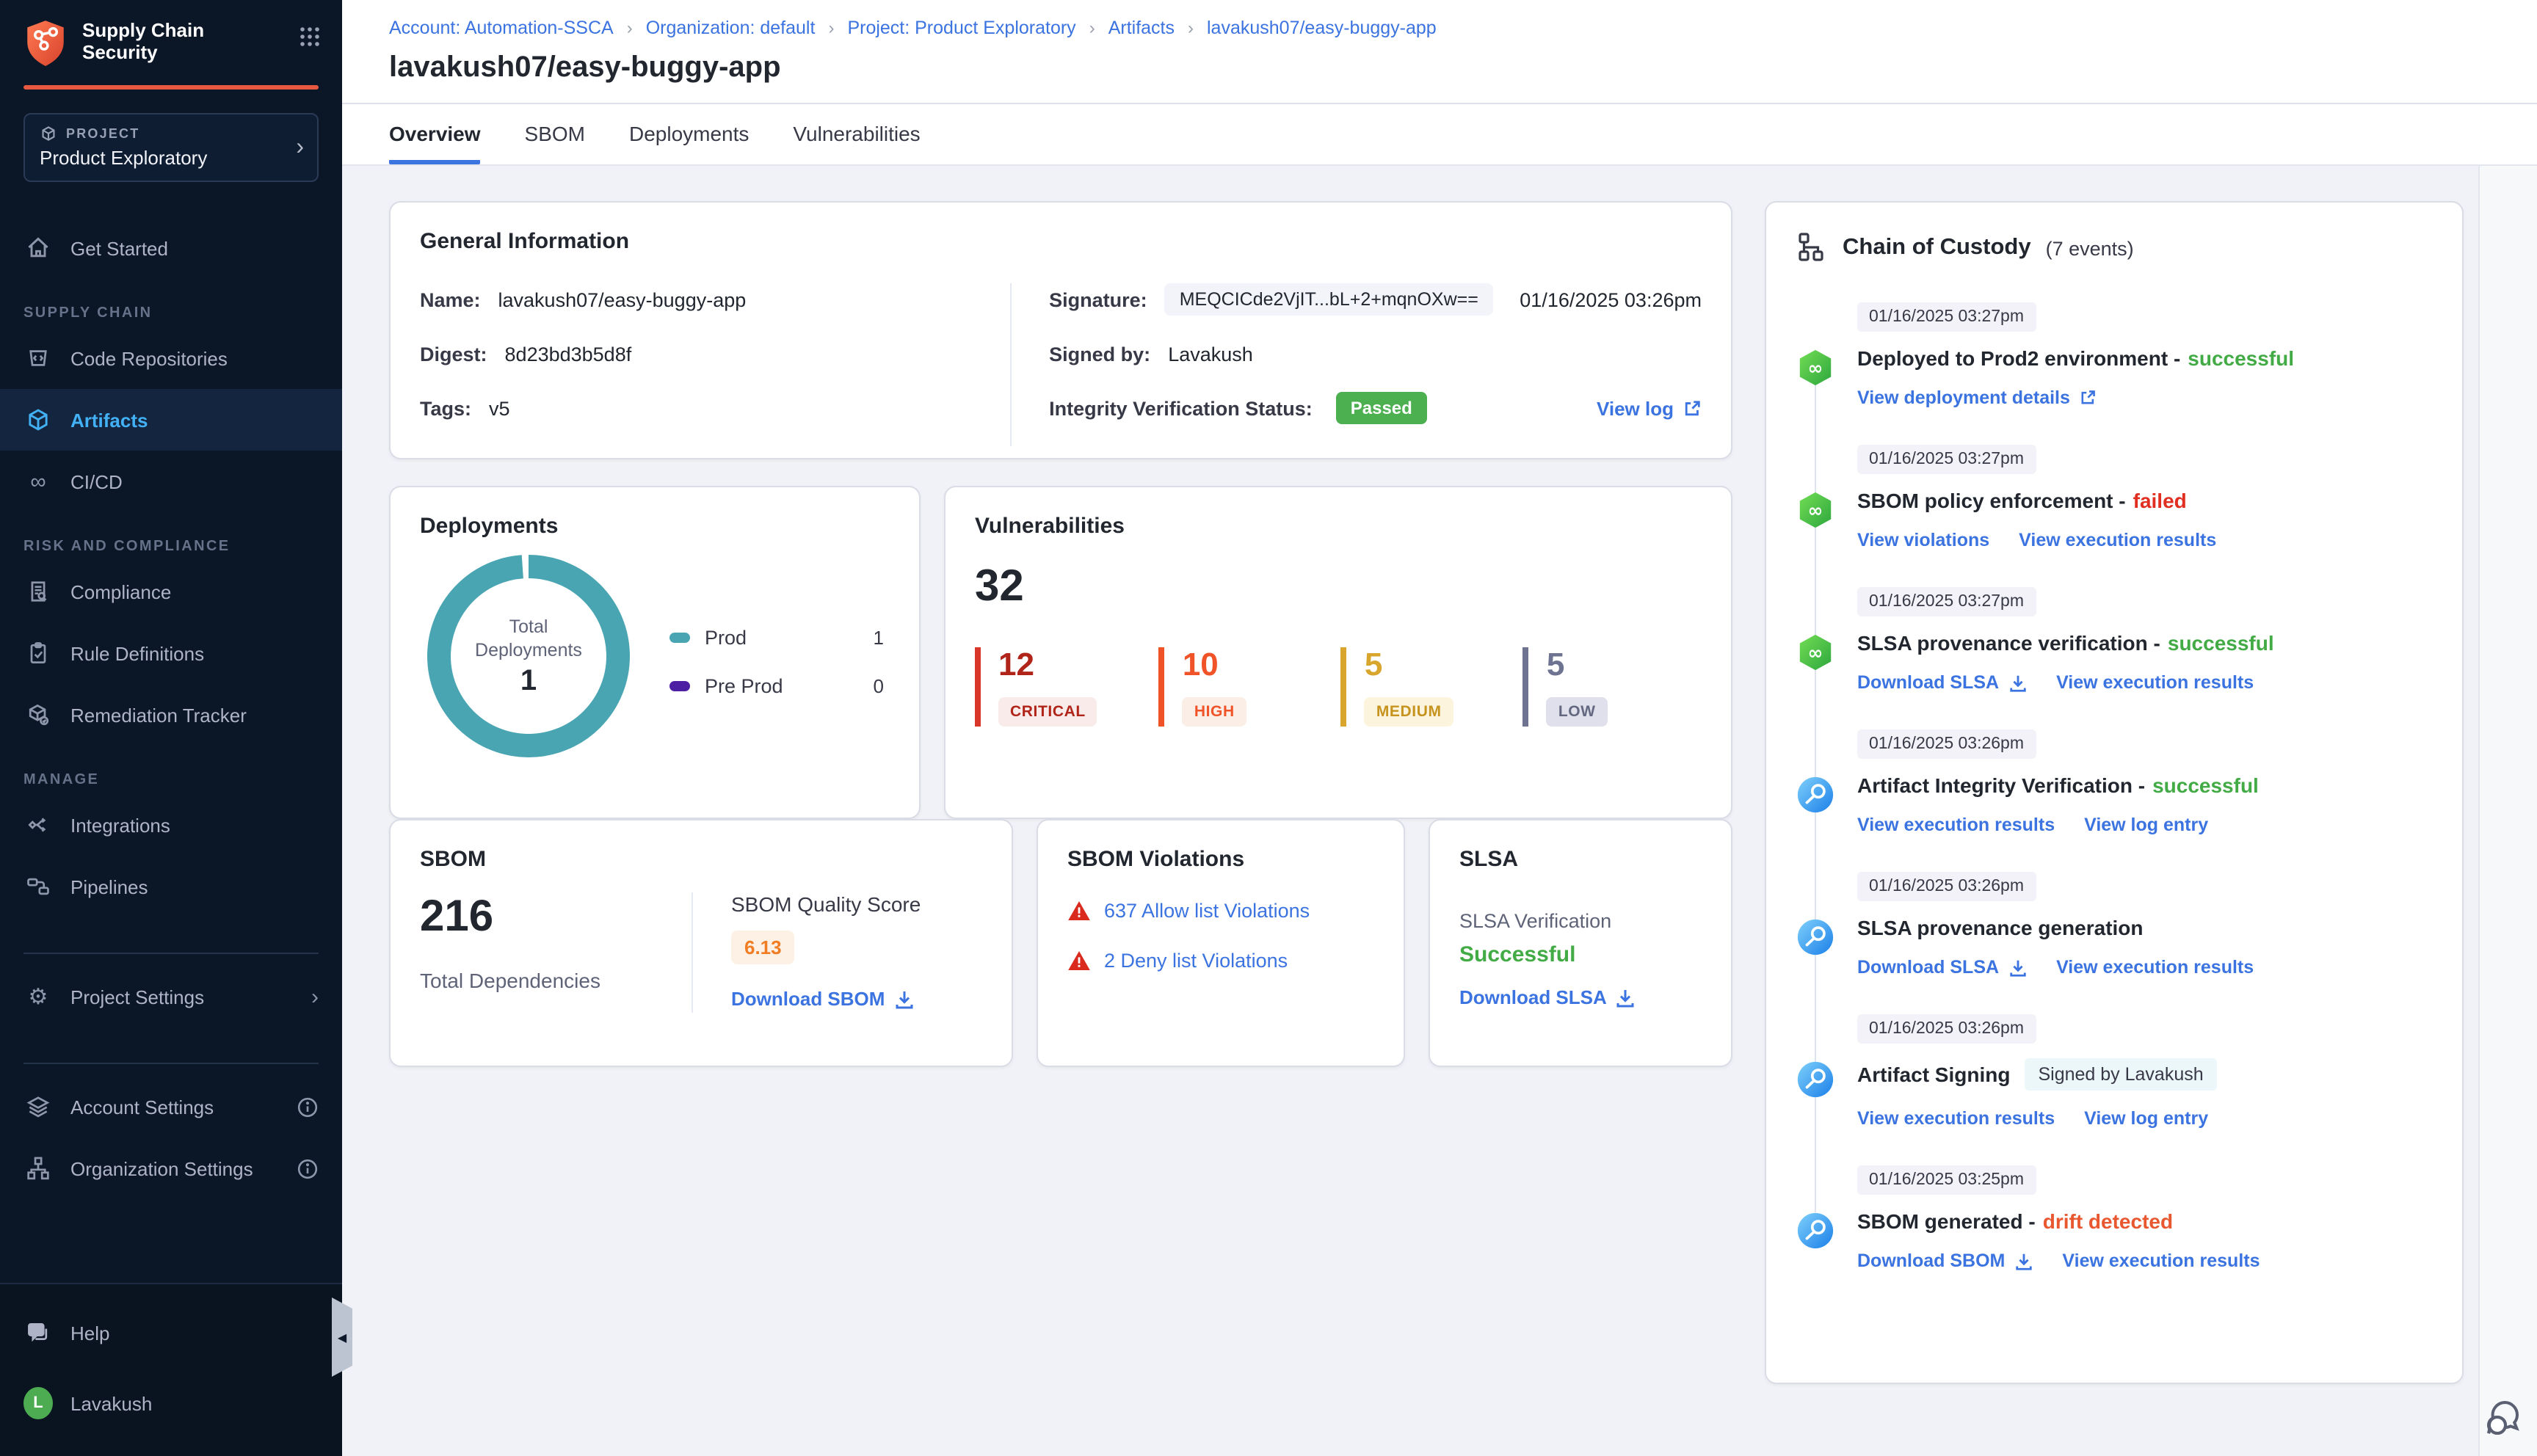 The image size is (2537, 1456). Describe the element at coordinates (731, 28) in the screenshot. I see `breadcrumb-organization: Organization: default` at that location.